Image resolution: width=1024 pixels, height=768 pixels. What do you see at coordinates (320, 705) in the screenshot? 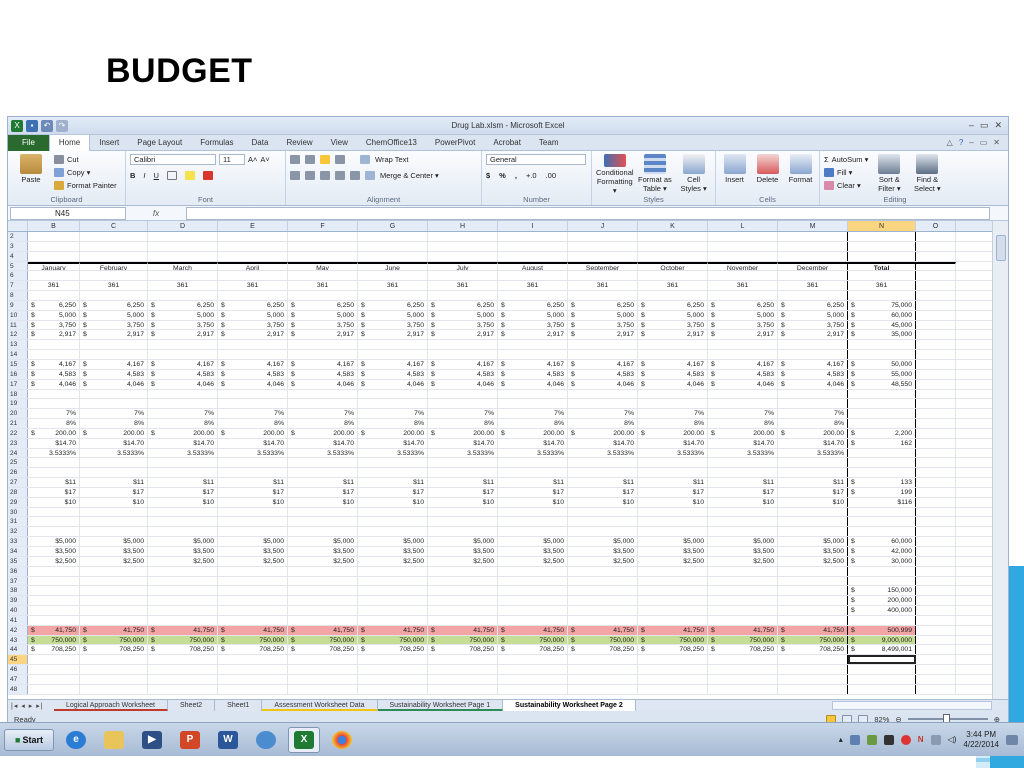
I see `sheet-tab: Assessment Worksheet Data` at bounding box center [320, 705].